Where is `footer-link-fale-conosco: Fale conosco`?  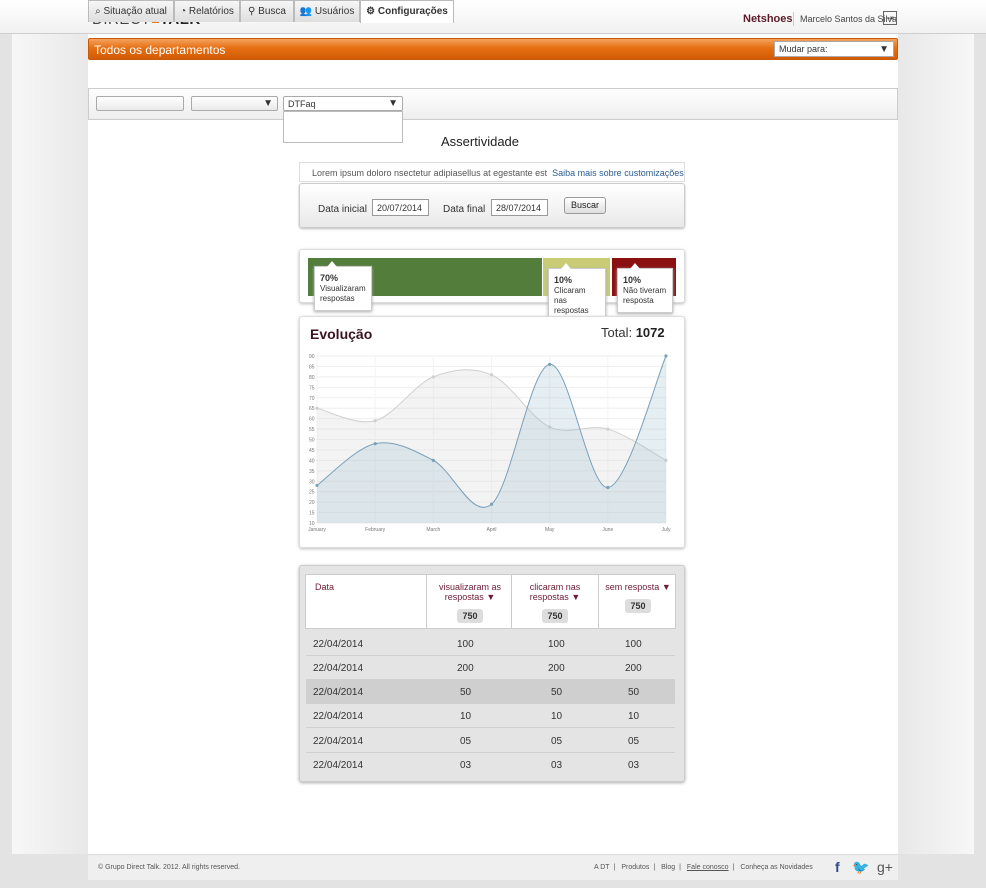
footer-link-fale-conosco: Fale conosco is located at coordinates (708, 867).